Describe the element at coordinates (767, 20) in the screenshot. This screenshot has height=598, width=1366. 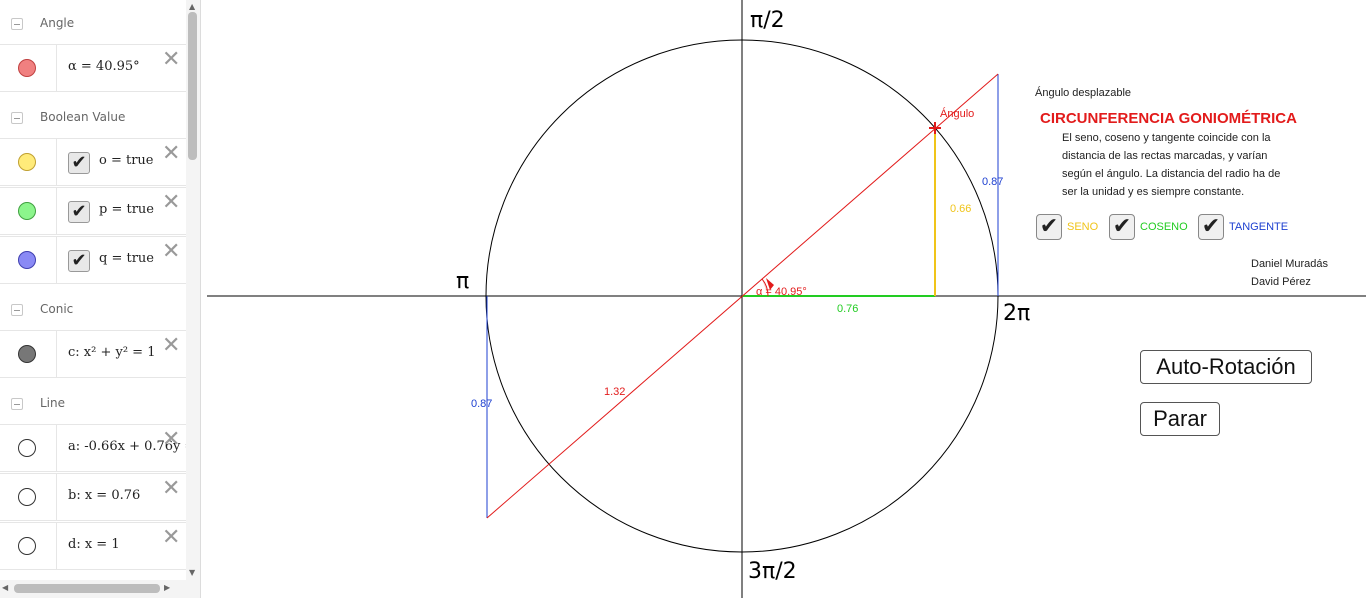
I see `label-pi-half: π/2` at that location.